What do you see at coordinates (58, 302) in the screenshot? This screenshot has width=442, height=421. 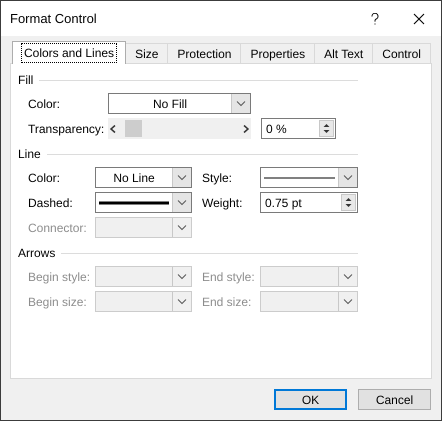 I see `field-label: Begin size:` at bounding box center [58, 302].